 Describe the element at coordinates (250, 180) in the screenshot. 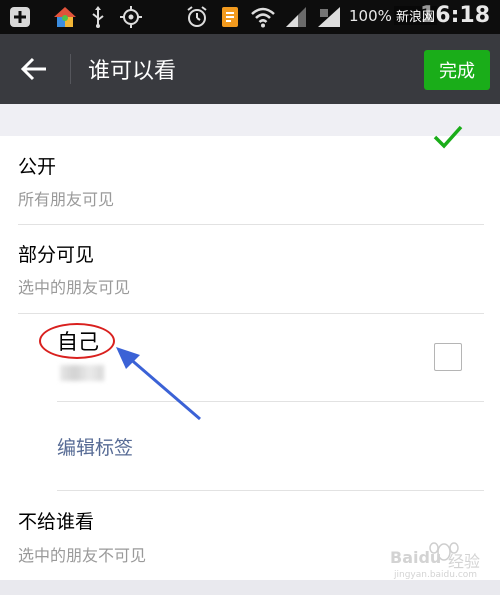

I see `option-public: 公开 所有朋友可见` at that location.